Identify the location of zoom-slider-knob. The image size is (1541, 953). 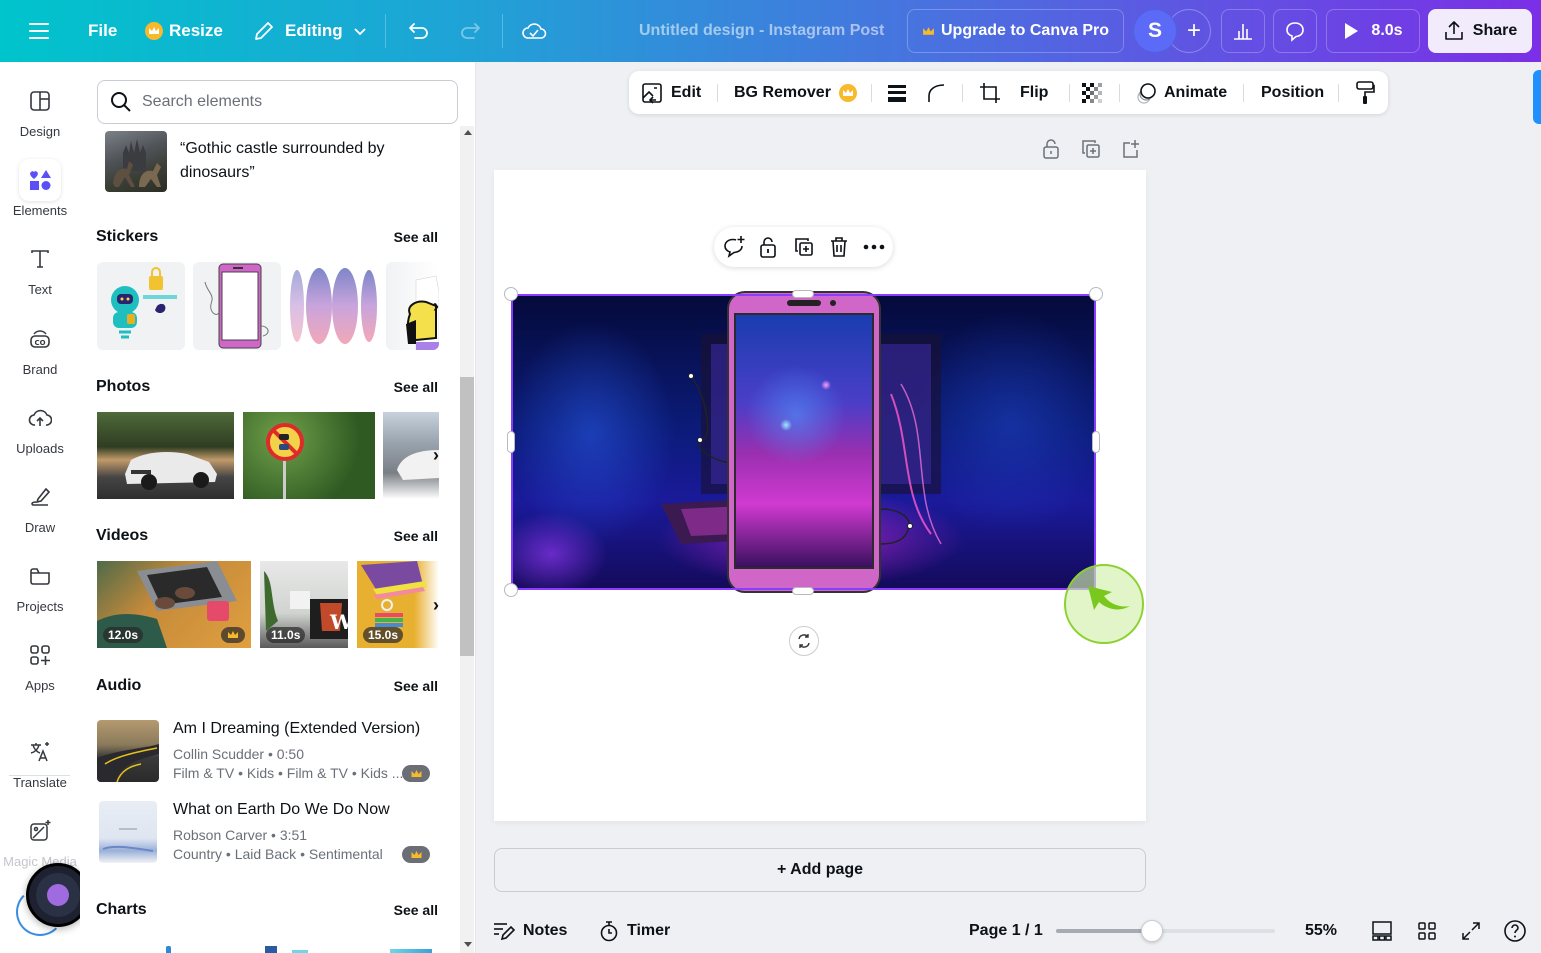
(1152, 931).